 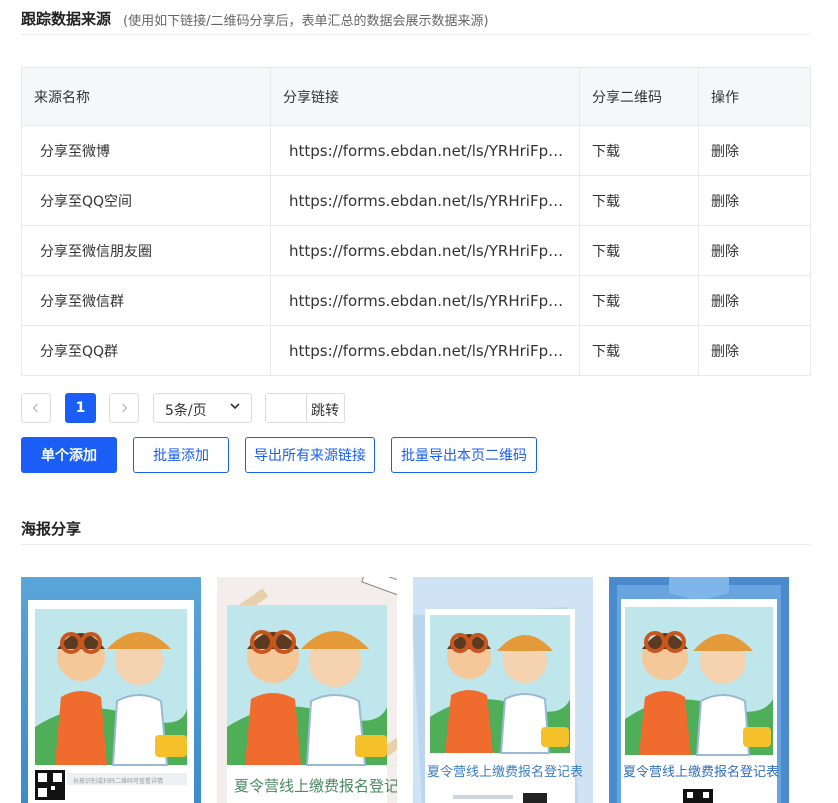 I want to click on single-add-button: 单个添加, so click(x=69, y=455).